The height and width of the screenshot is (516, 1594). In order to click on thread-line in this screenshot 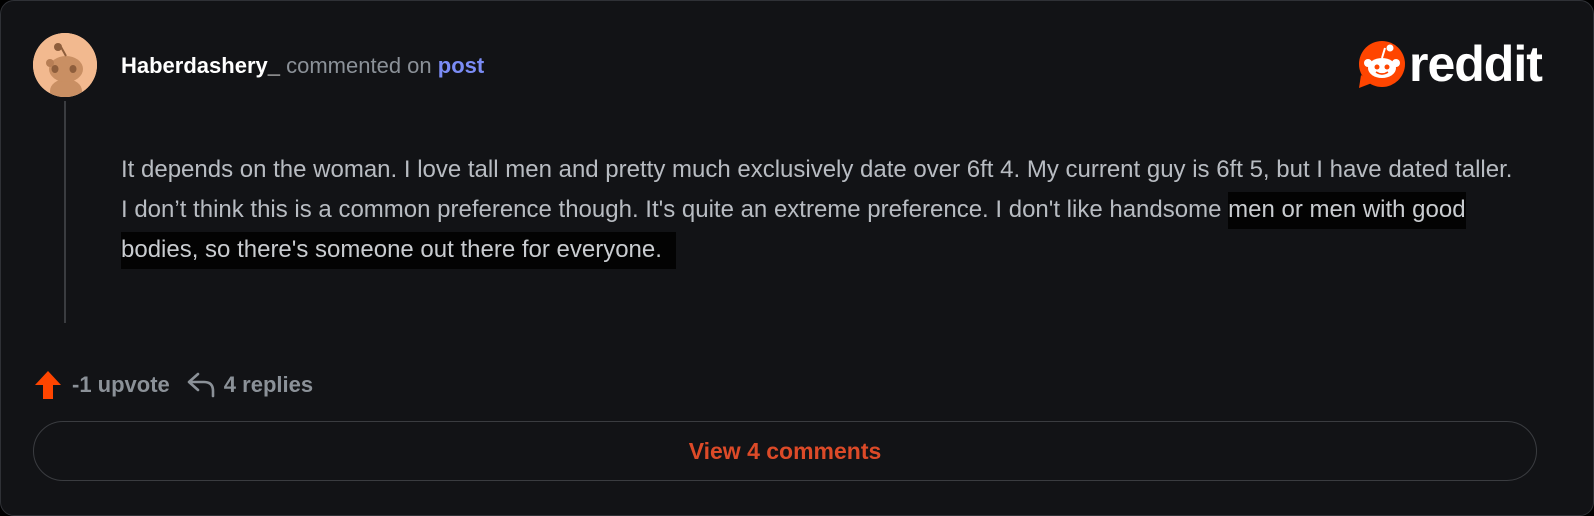, I will do `click(65, 212)`.